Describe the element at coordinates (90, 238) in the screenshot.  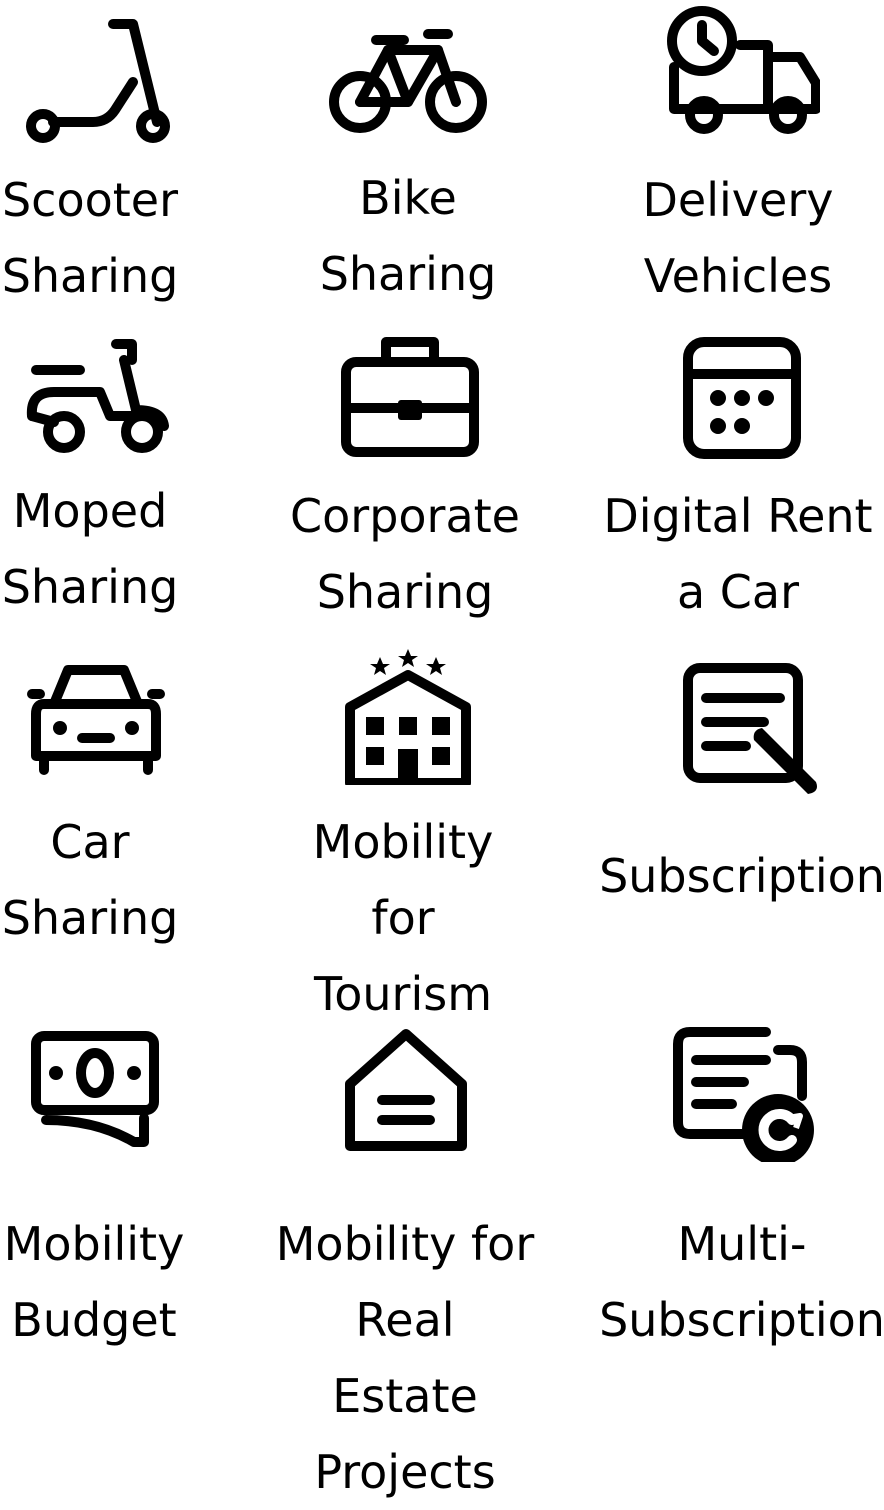
I see `tile-label: Scooter Sharing` at that location.